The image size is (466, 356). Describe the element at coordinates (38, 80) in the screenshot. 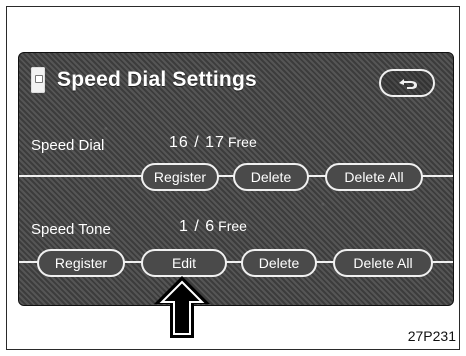

I see `phone-icon` at that location.